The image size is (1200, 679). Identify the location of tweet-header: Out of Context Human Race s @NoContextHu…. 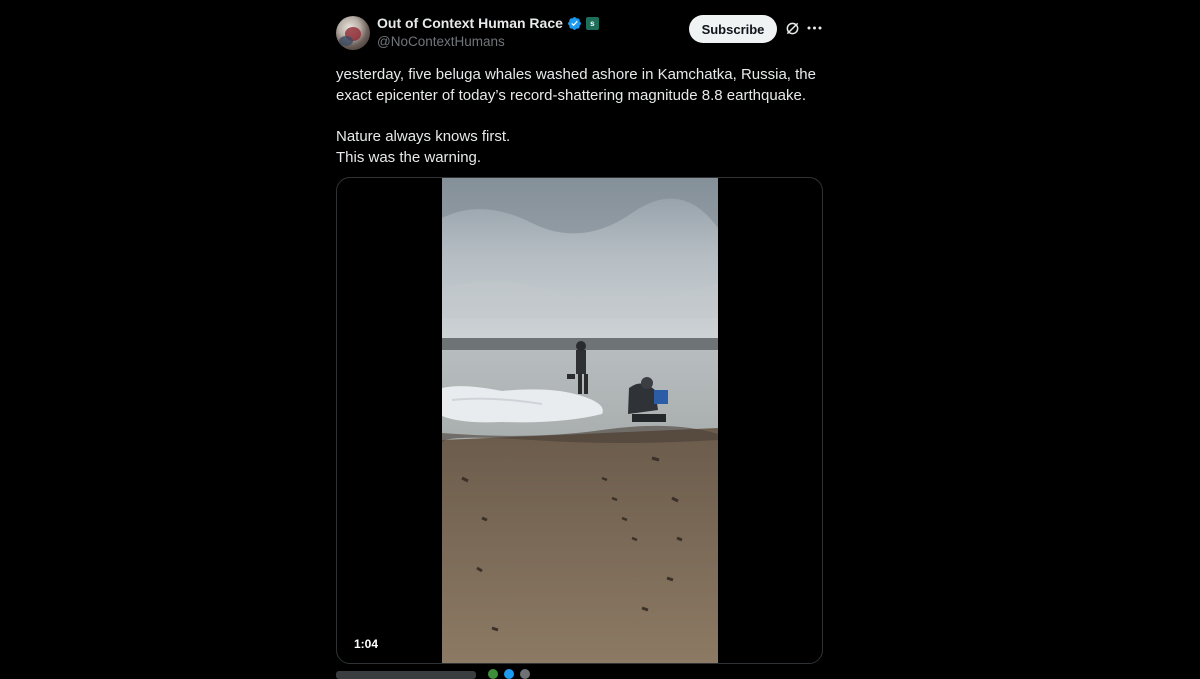
(579, 38).